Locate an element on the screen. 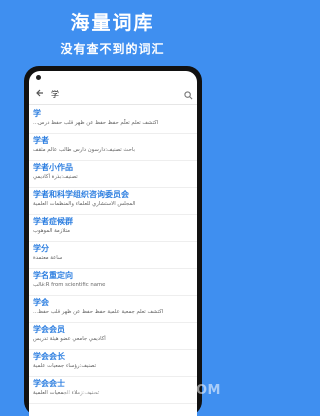 The height and width of the screenshot is (416, 320). result-definition: تصنيف:بذرة أكاديمي is located at coordinates (55, 177).